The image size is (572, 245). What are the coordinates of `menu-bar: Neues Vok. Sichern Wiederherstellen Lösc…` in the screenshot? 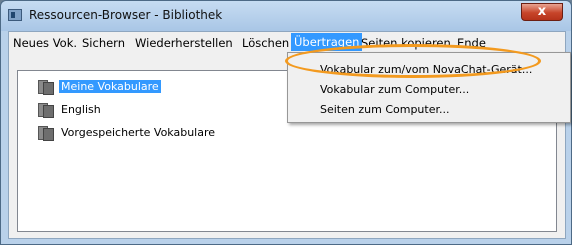 It's located at (287, 43).